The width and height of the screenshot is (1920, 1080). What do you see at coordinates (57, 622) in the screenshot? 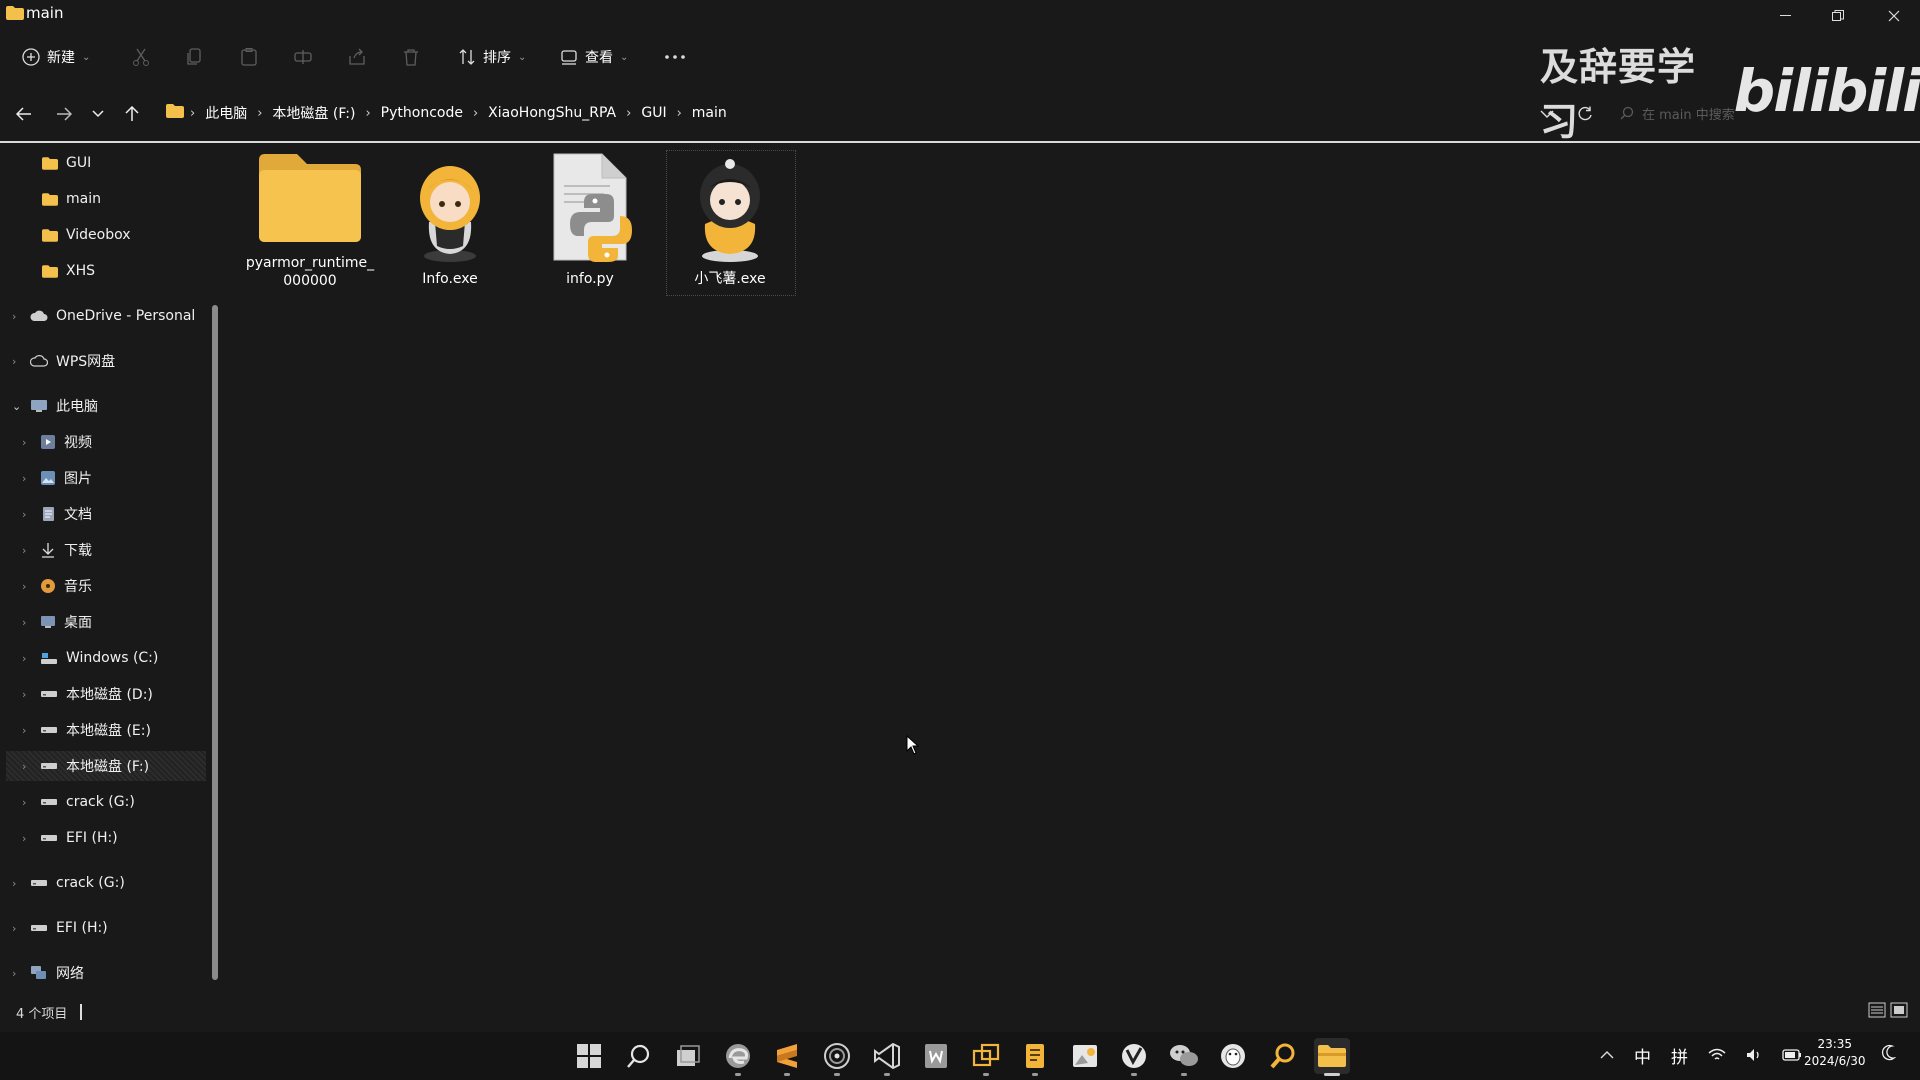
I see `sidebar-item-desktop: › 桌面` at bounding box center [57, 622].